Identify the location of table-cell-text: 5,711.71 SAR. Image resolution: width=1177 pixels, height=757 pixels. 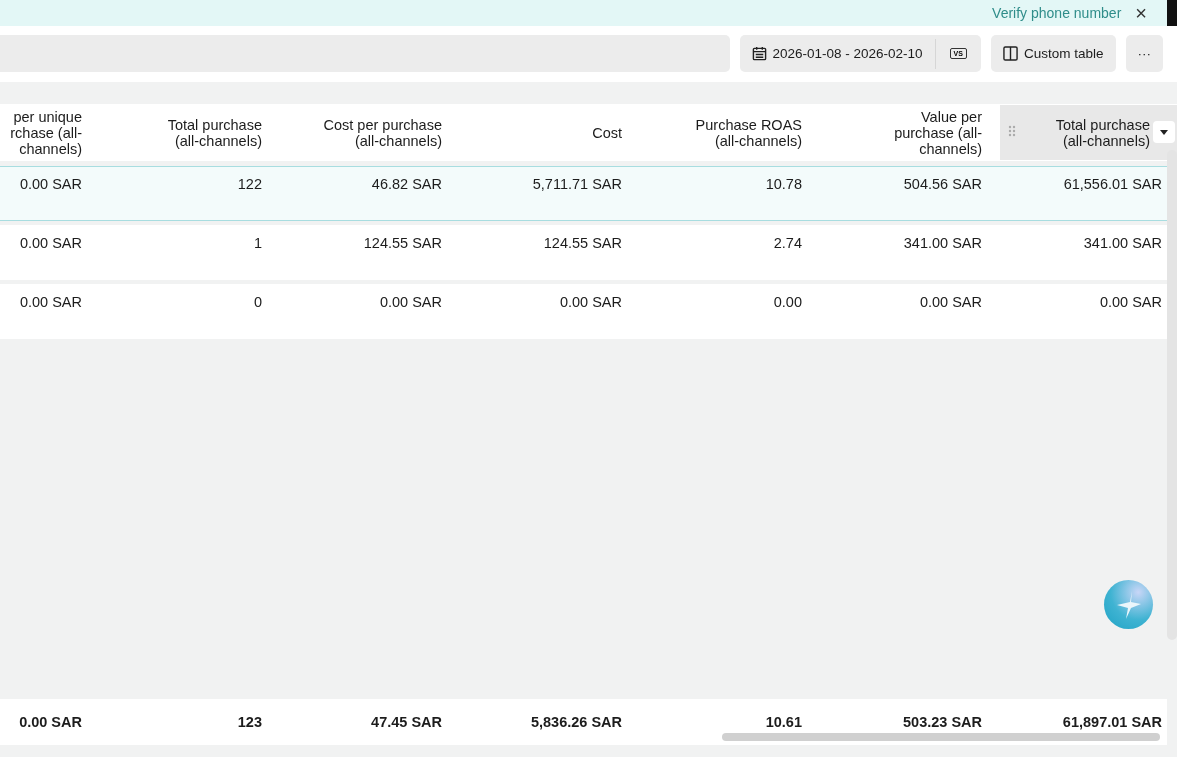
(577, 184).